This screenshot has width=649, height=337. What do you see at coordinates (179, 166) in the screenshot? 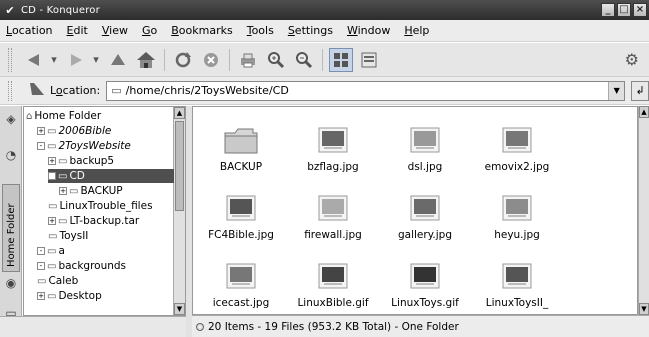
I see `tree-scroll-thumb` at bounding box center [179, 166].